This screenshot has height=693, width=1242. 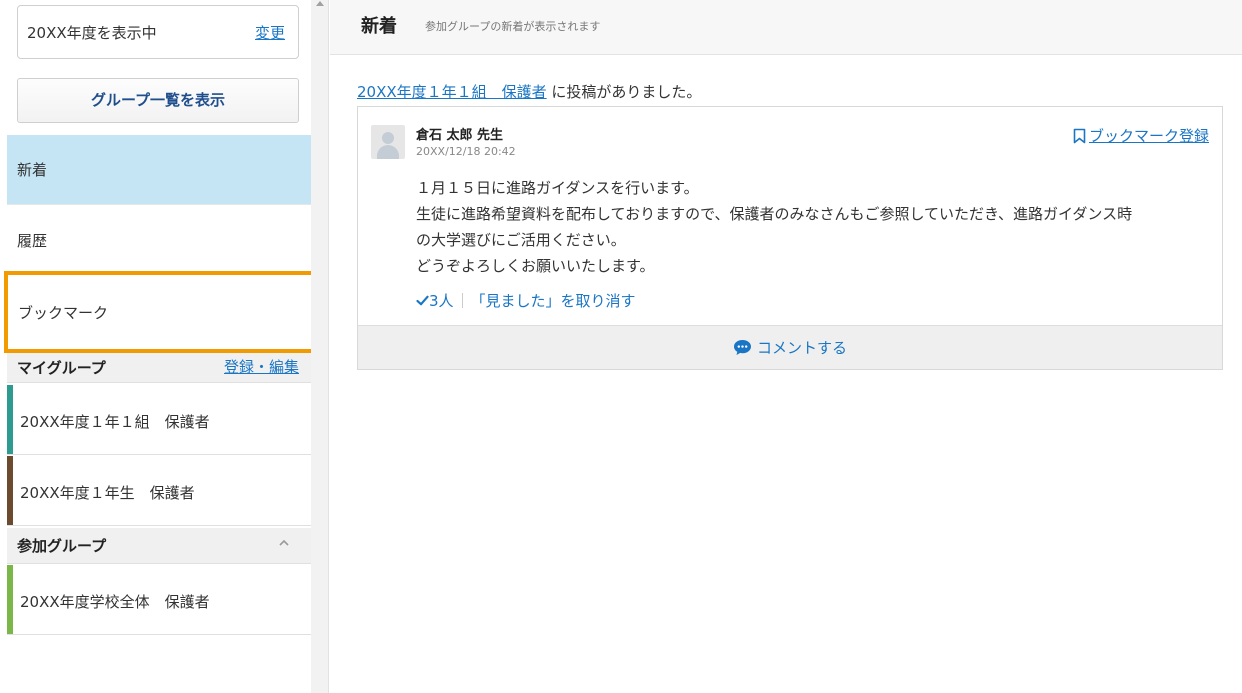 I want to click on check-icon, so click(x=422, y=300).